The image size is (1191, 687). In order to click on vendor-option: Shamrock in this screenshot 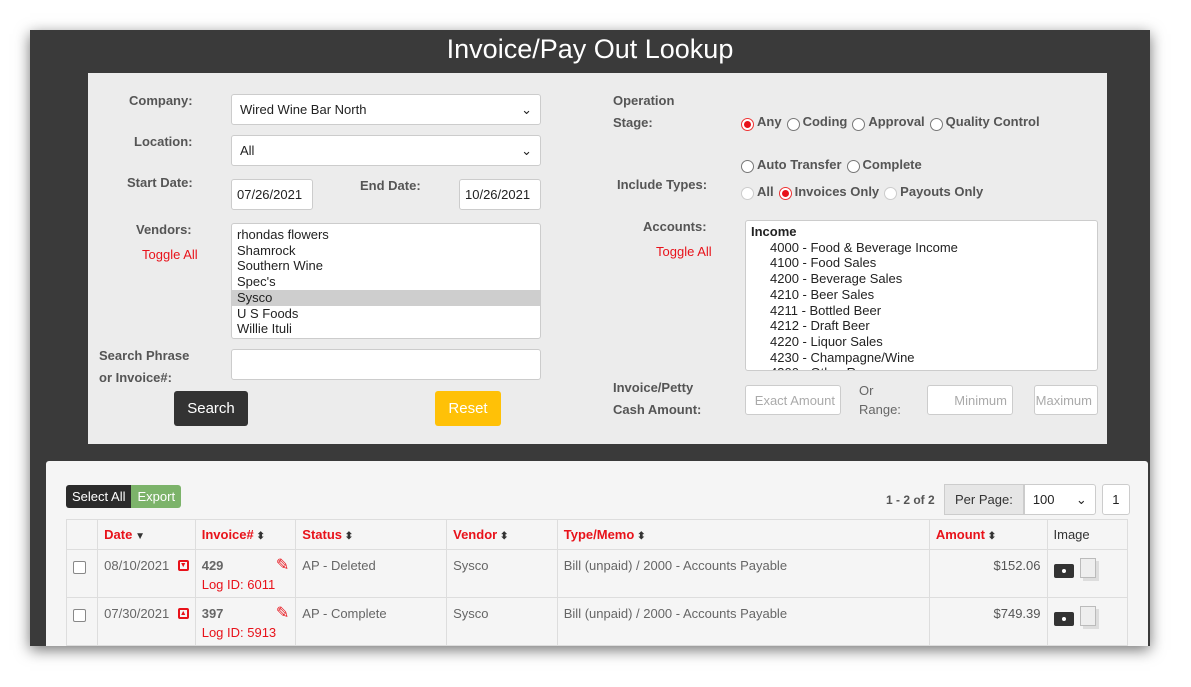, I will do `click(386, 251)`.